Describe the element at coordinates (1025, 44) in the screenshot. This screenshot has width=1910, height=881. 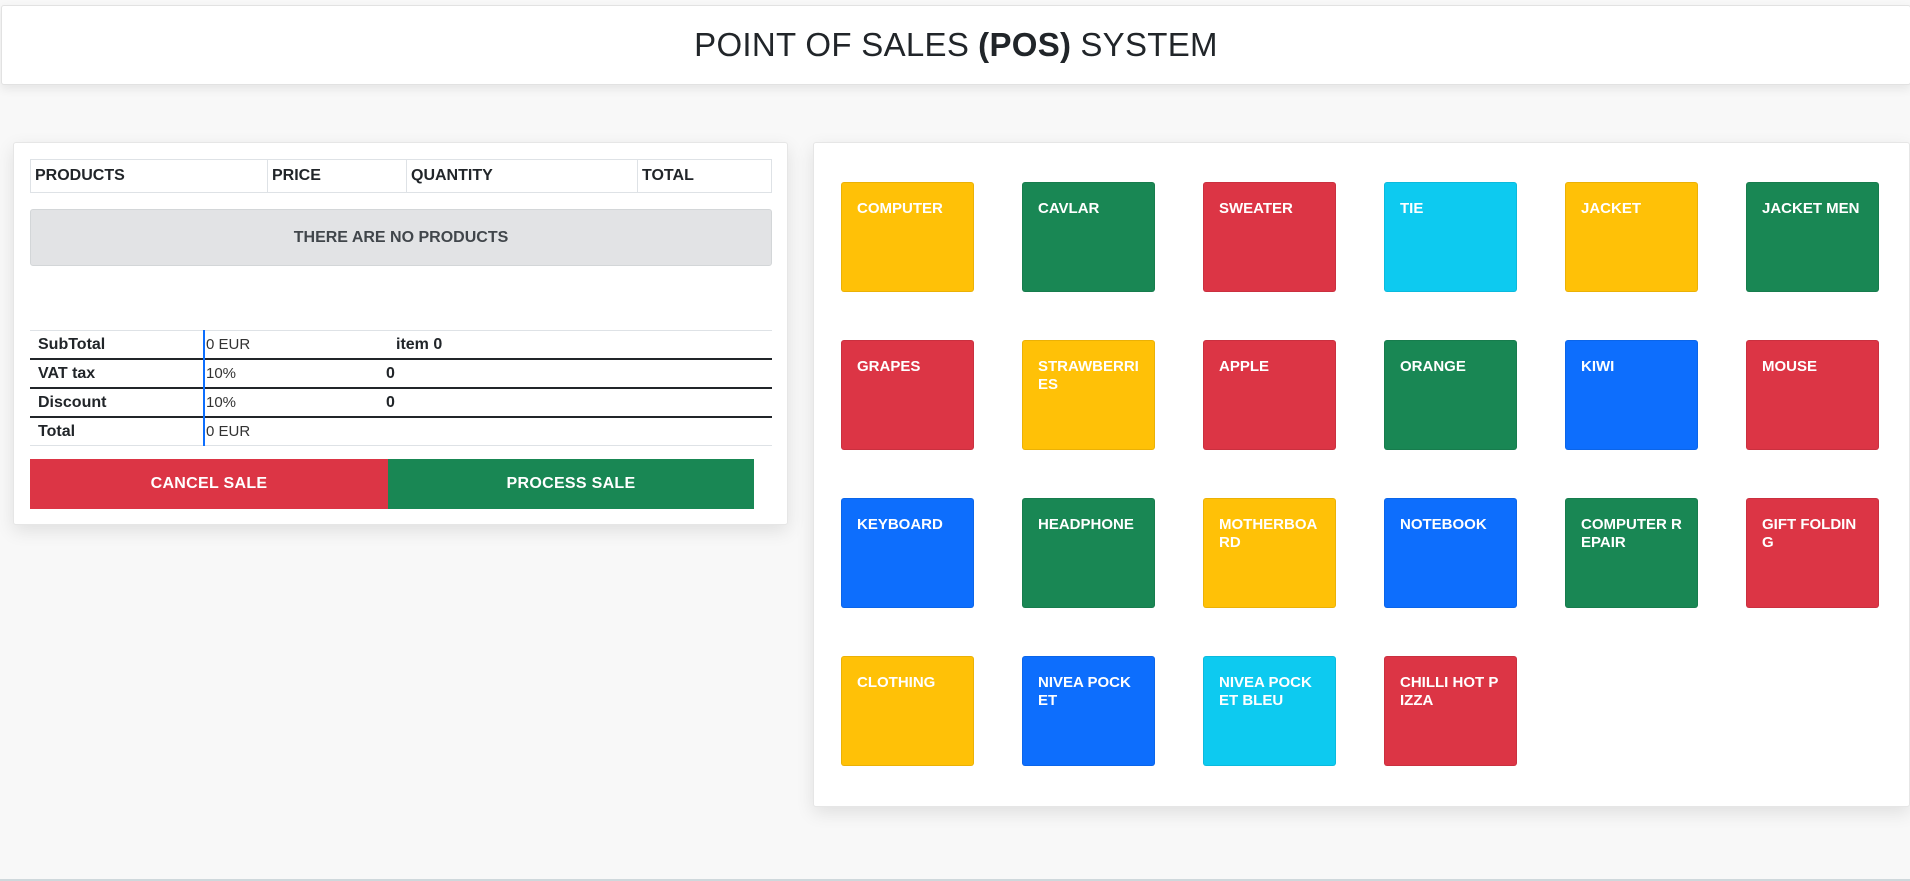
I see `title-bold: (POS)` at that location.